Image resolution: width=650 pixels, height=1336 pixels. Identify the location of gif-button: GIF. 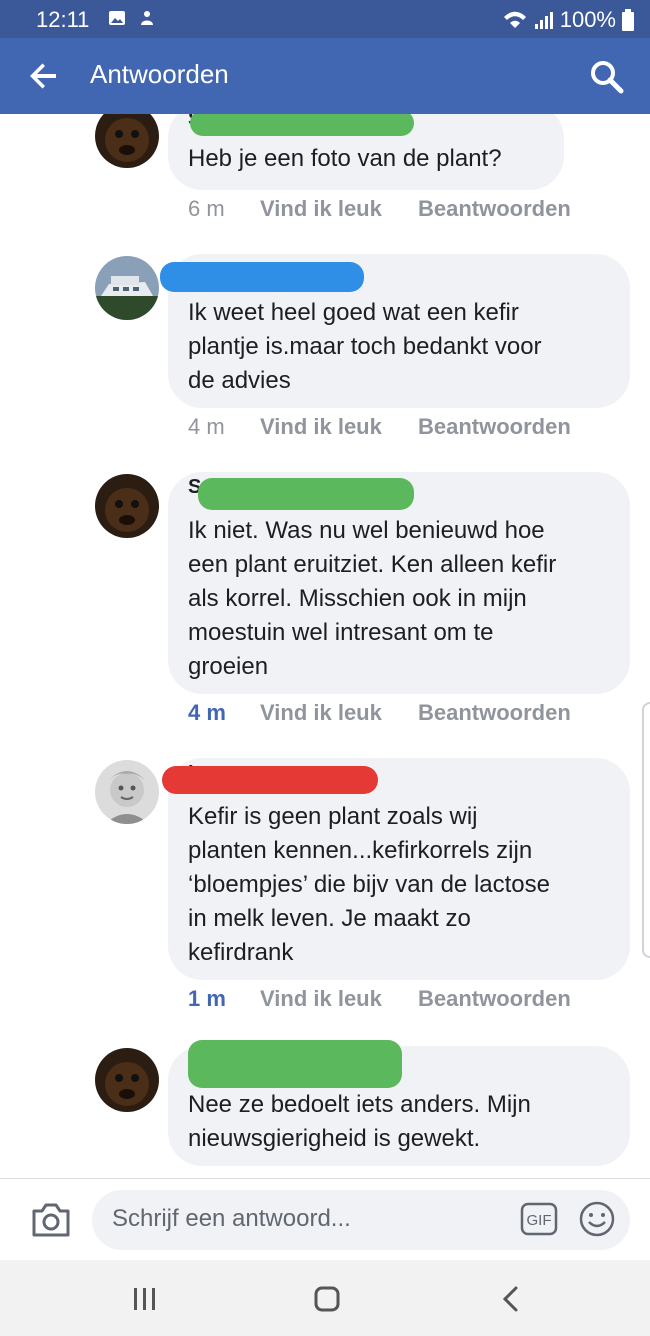
(539, 1219).